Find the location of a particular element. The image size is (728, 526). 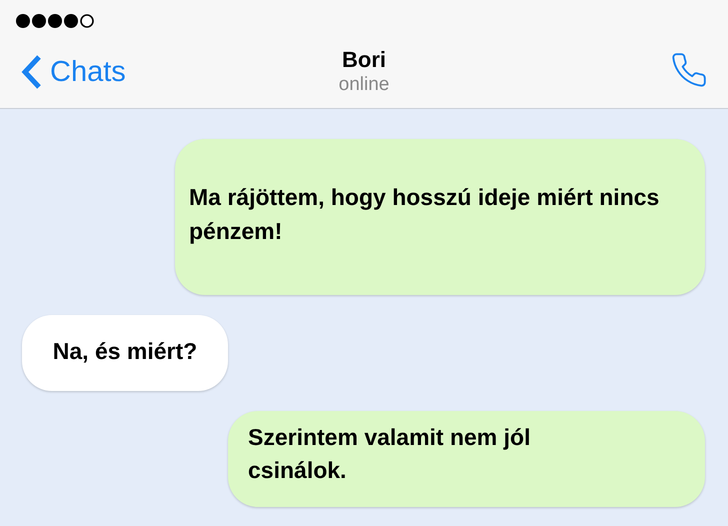

back-link: Chats is located at coordinates (73, 72).